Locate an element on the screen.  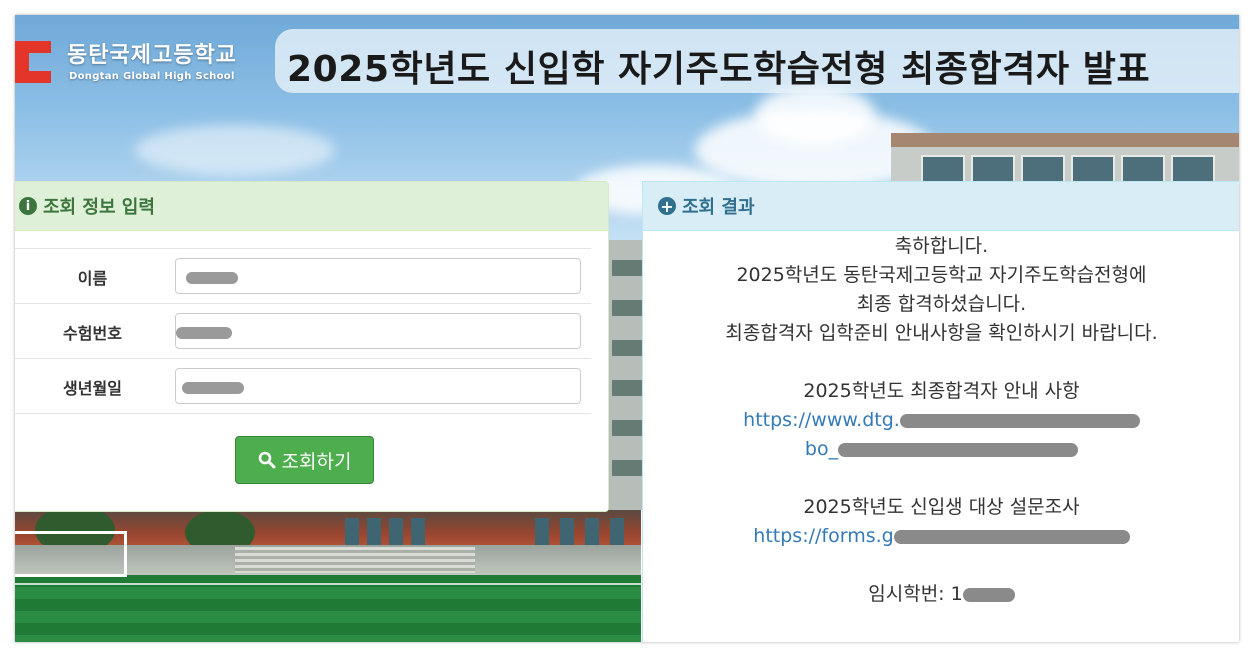
school-name: 동탄국제고등학교 is located at coordinates (152, 55).